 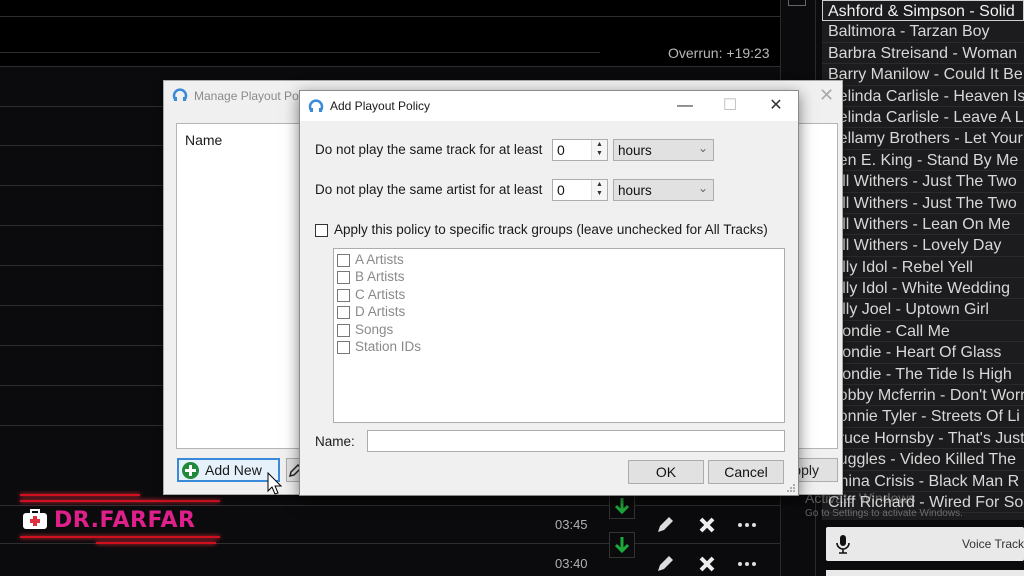 What do you see at coordinates (233, 470) in the screenshot?
I see `add-new-label: Add New` at bounding box center [233, 470].